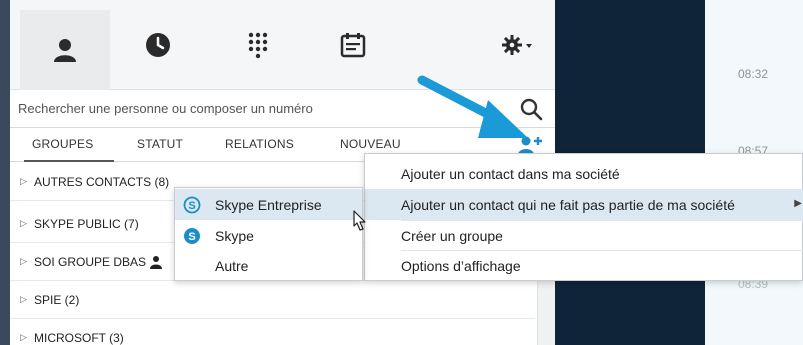 The width and height of the screenshot is (803, 345). I want to click on tab-dialpad, so click(258, 45).